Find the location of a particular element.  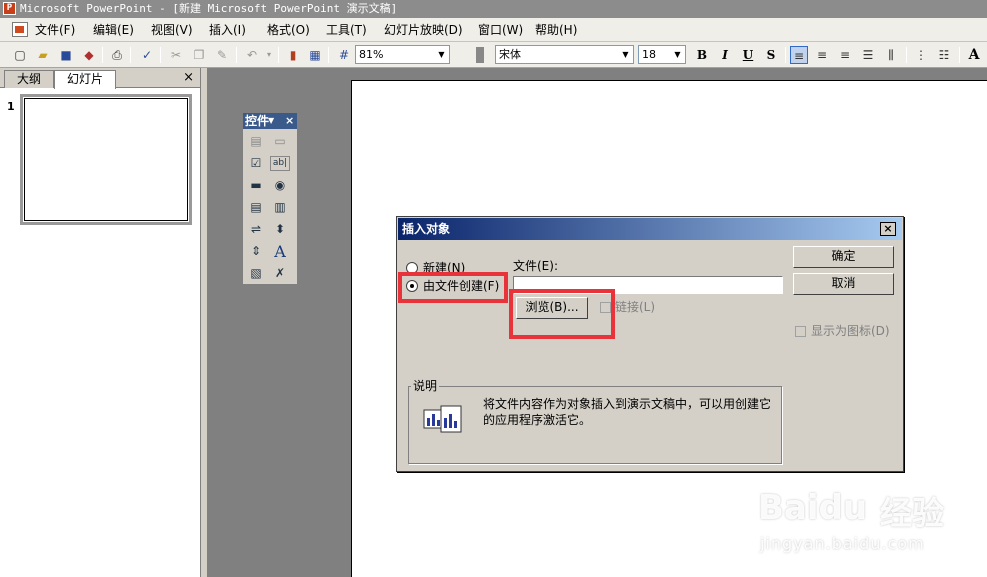

menu-tools: 工具(T) is located at coordinates (346, 30).